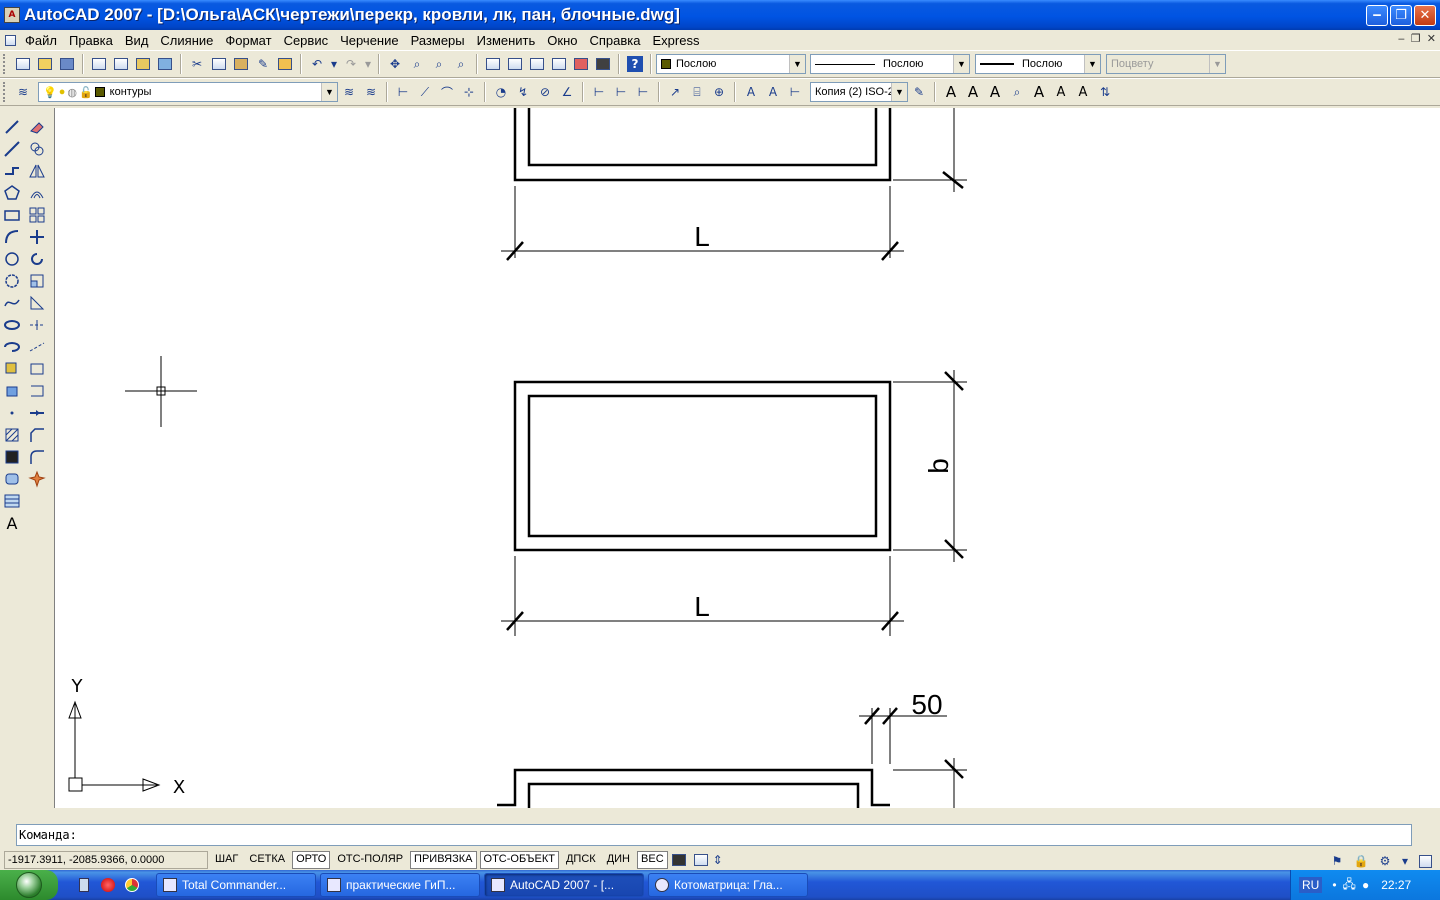 The image size is (1440, 900). What do you see at coordinates (519, 860) in the screenshot?
I see `toggle-otrack: ОТС-ОБЪЕКТ` at bounding box center [519, 860].